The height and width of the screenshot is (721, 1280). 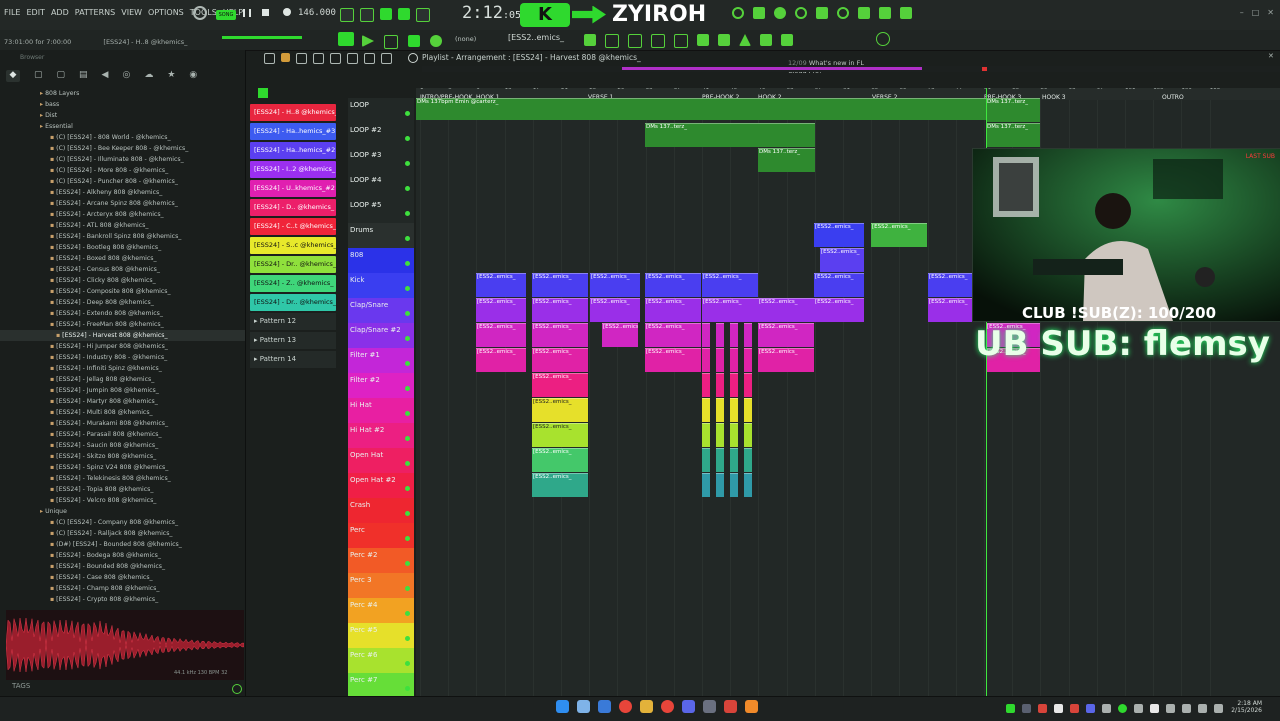 What do you see at coordinates (367, 15) in the screenshot?
I see `wait-icon` at bounding box center [367, 15].